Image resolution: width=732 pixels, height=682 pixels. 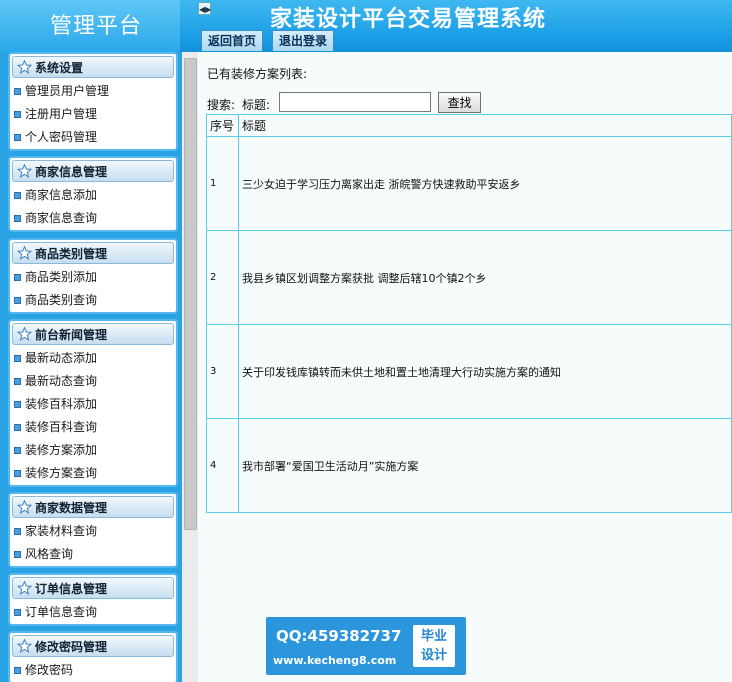 I want to click on sidebar-panel: 商家数据管理家装材料查询风格查询, so click(x=93, y=530).